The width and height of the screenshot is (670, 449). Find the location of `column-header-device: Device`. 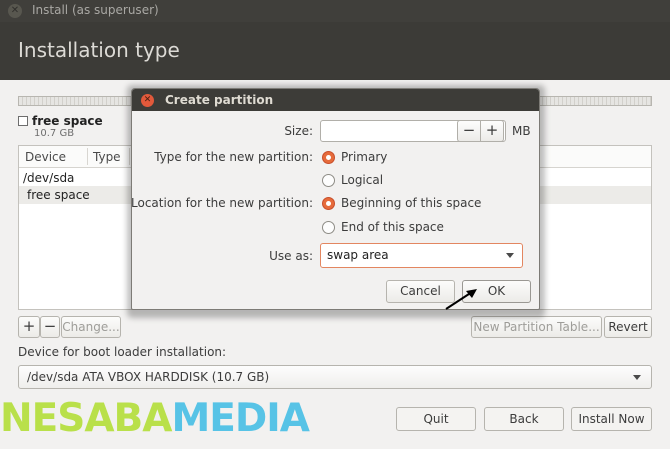

column-header-device: Device is located at coordinates (45, 157).